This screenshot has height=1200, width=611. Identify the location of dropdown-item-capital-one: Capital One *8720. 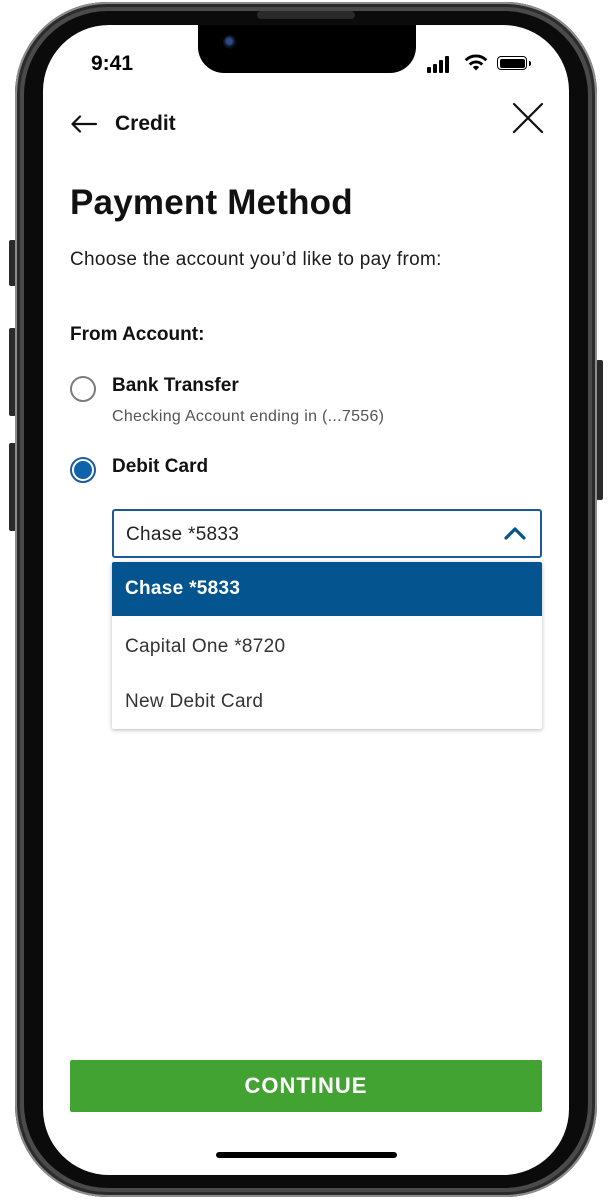
(327, 647).